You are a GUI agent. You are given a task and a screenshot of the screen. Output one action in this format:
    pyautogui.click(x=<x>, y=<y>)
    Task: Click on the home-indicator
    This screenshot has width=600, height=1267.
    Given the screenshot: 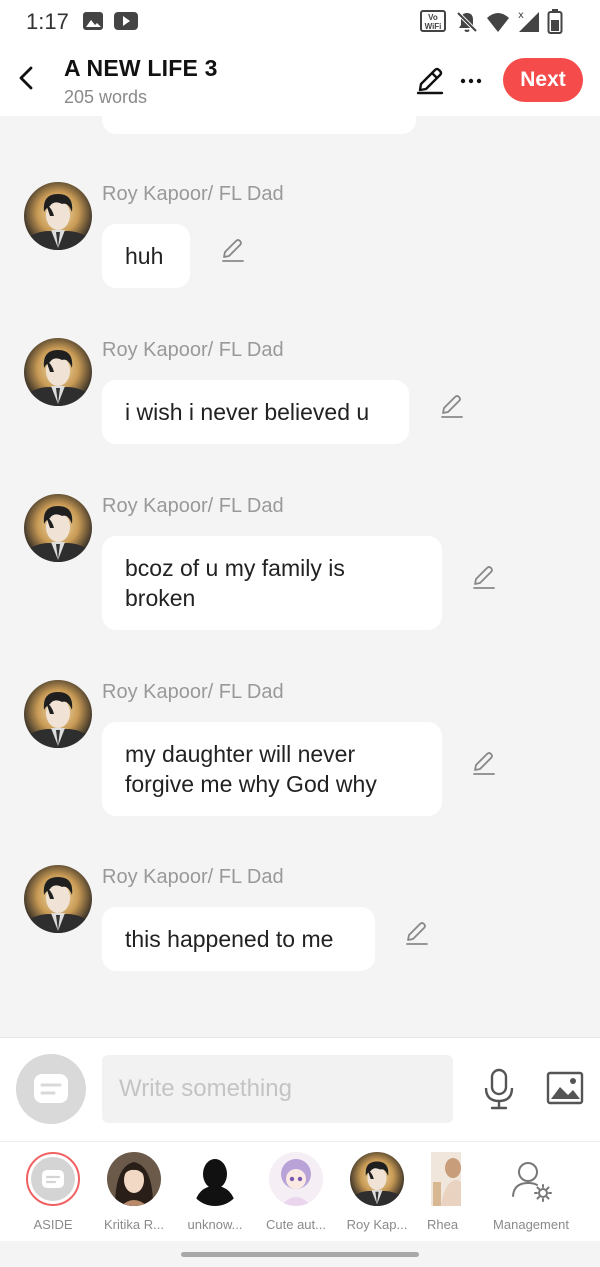 What is the action you would take?
    pyautogui.click(x=300, y=1254)
    